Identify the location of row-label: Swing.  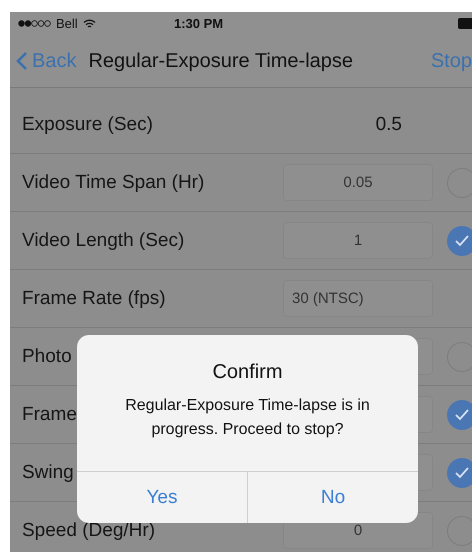
(48, 473).